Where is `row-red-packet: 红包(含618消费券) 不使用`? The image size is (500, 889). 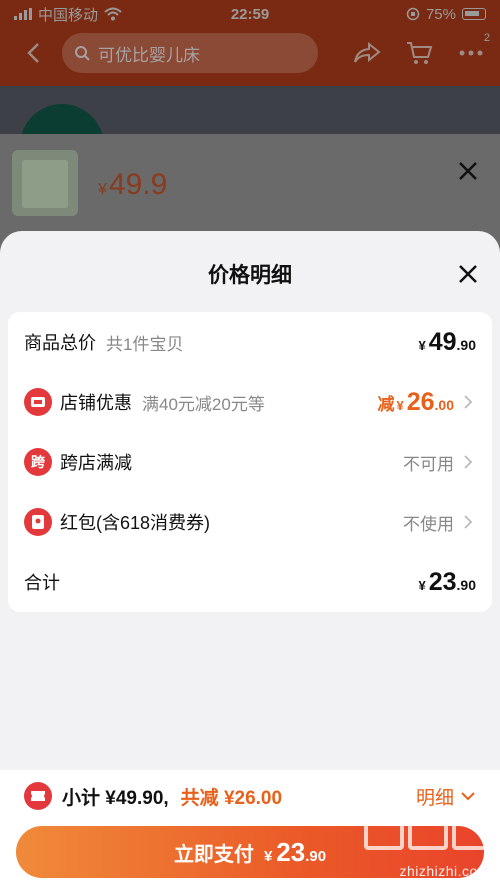
row-red-packet: 红包(含618消费券) 不使用 is located at coordinates (250, 522).